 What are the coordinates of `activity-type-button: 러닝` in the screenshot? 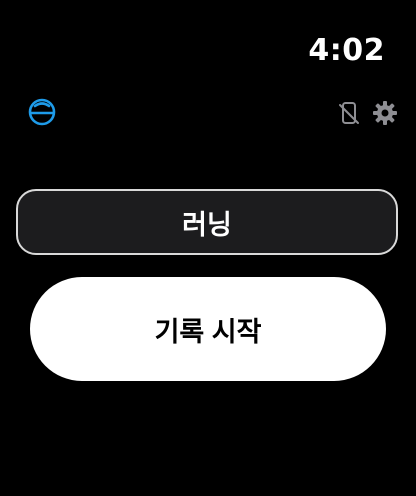 It's located at (207, 222).